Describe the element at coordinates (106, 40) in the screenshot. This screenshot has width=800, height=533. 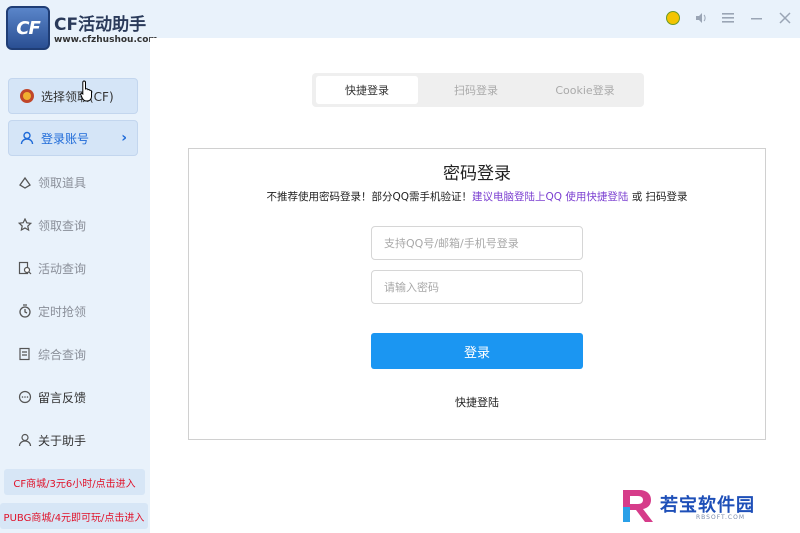
I see `app-url: www.cfzhushou.com` at that location.